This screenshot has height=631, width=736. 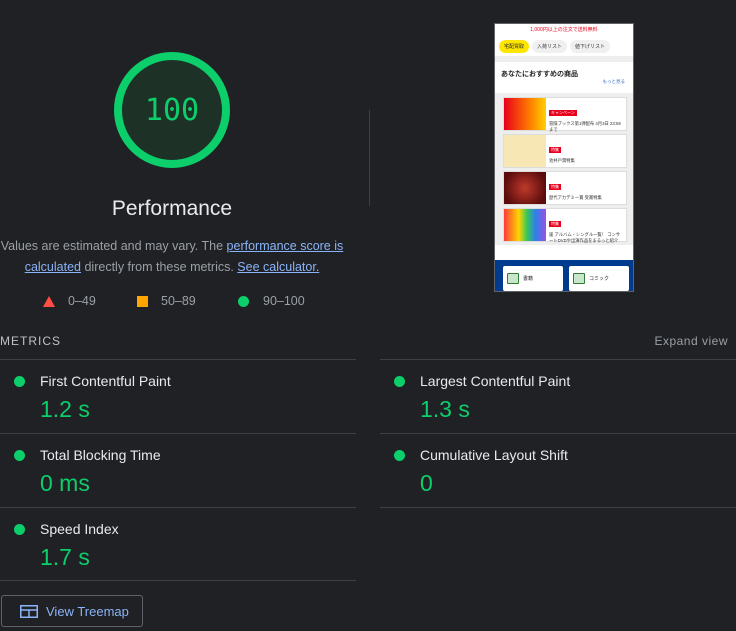 I want to click on view-treemap-label: View Treemap, so click(x=87, y=611).